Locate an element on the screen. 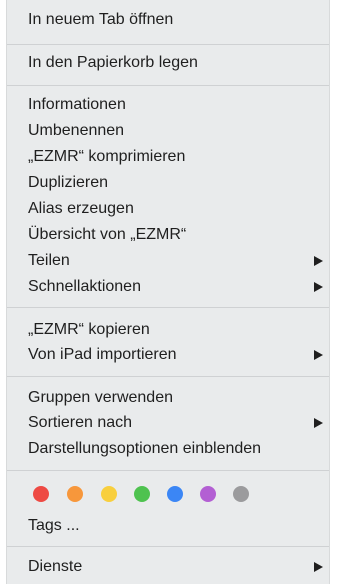  menu-item-rename: Umbenennen is located at coordinates (168, 131).